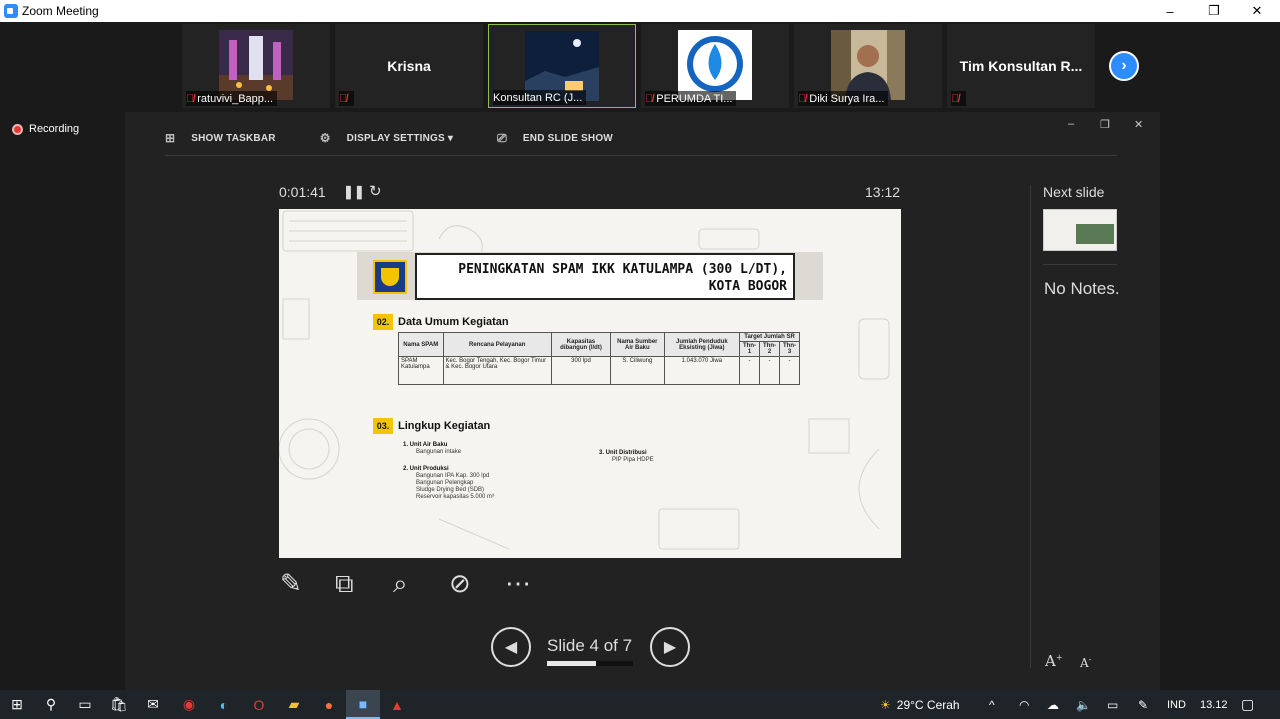  I want to click on zoom-magnifier-icon: ⌕, so click(400, 584).